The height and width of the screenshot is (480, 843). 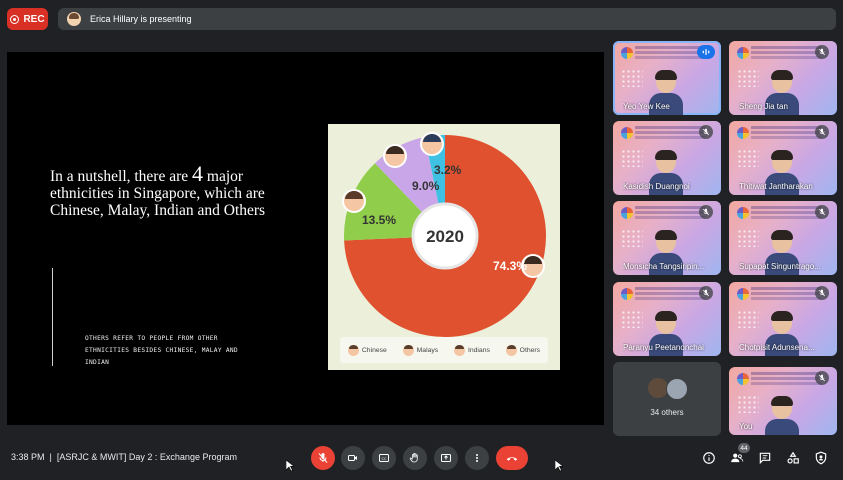 What do you see at coordinates (646, 106) in the screenshot?
I see `participant-name: Yeo Yew Kee` at bounding box center [646, 106].